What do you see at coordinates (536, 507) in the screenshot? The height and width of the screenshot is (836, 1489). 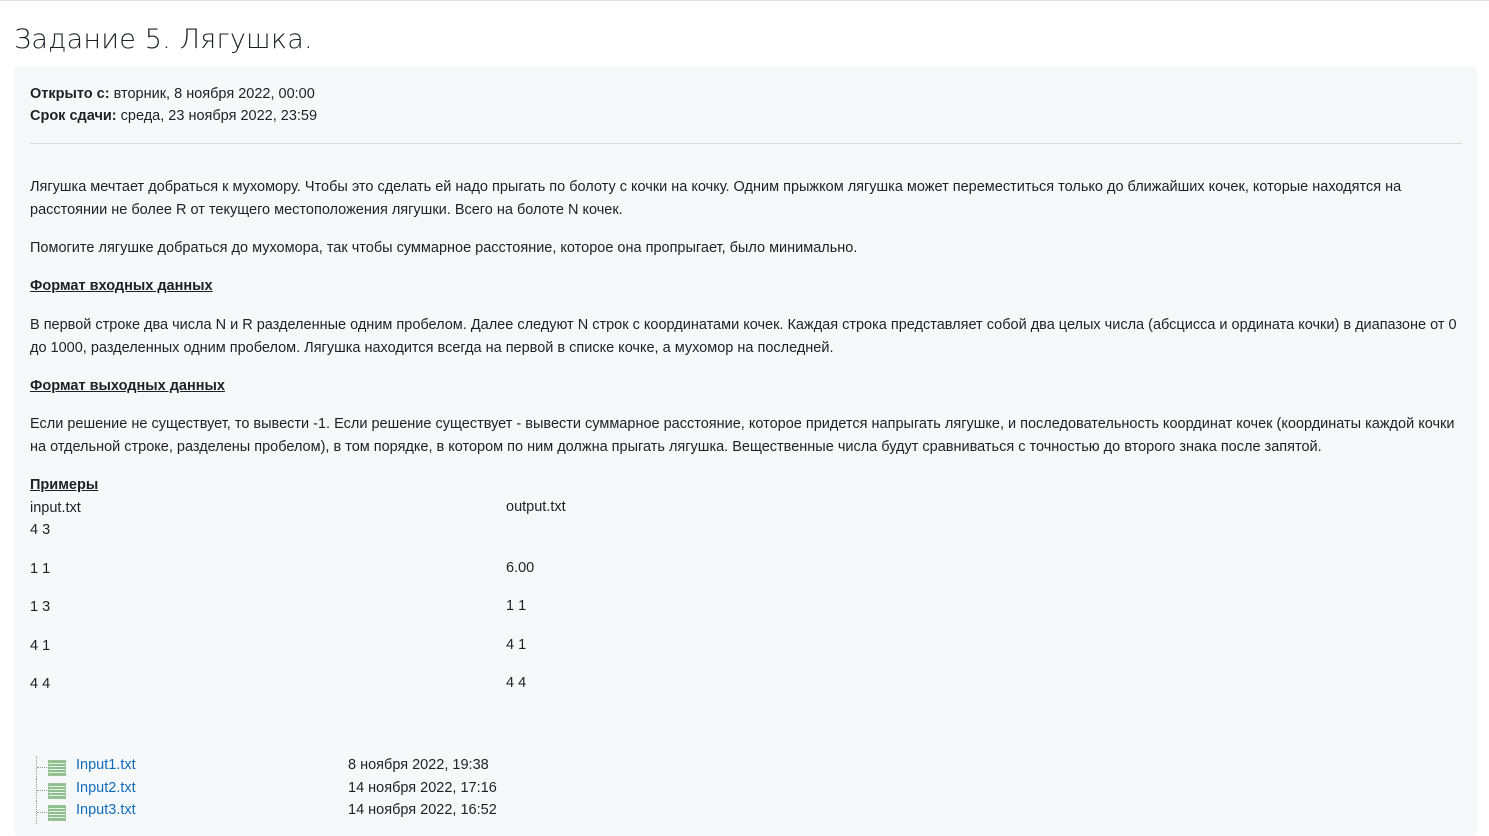 I see `example-output-header: output.txt` at bounding box center [536, 507].